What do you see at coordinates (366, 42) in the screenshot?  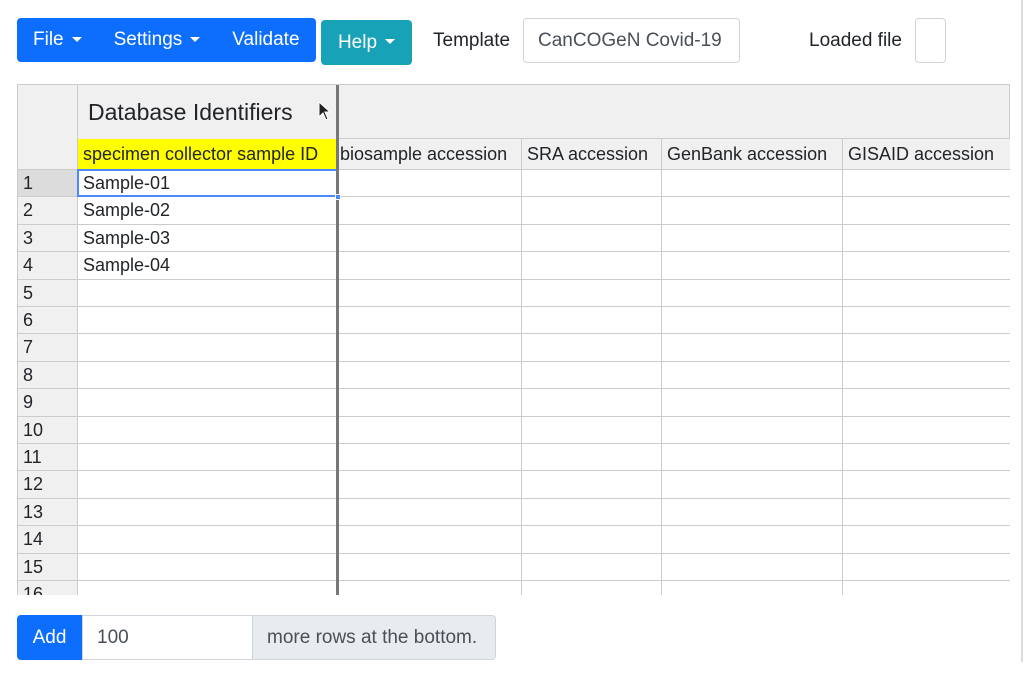 I see `help-menu-button: Help` at bounding box center [366, 42].